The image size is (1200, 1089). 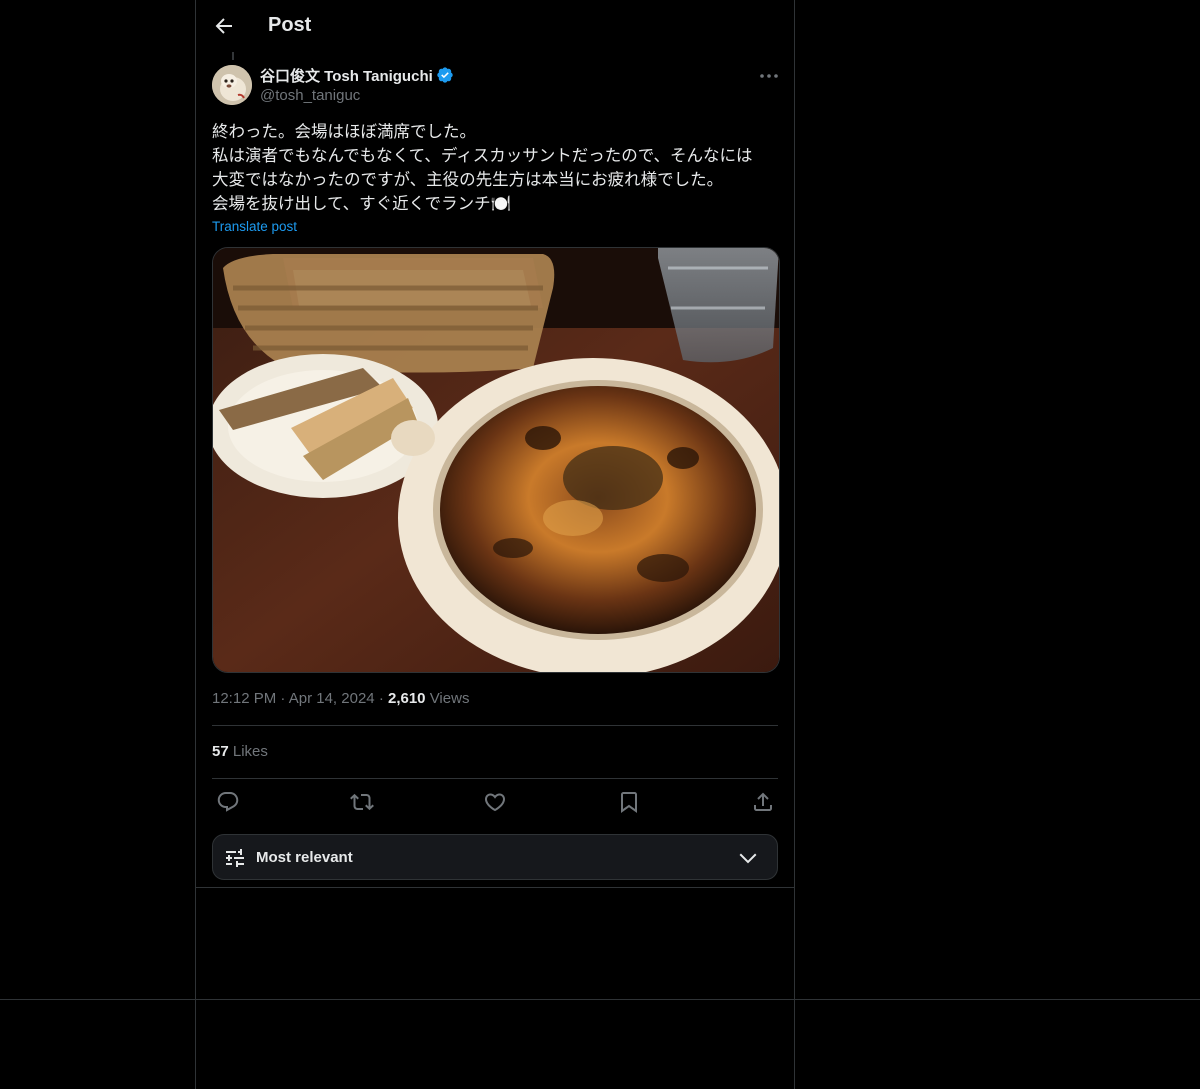 I want to click on author-name: 谷口俊文 Tosh Taniguchi, so click(x=357, y=75).